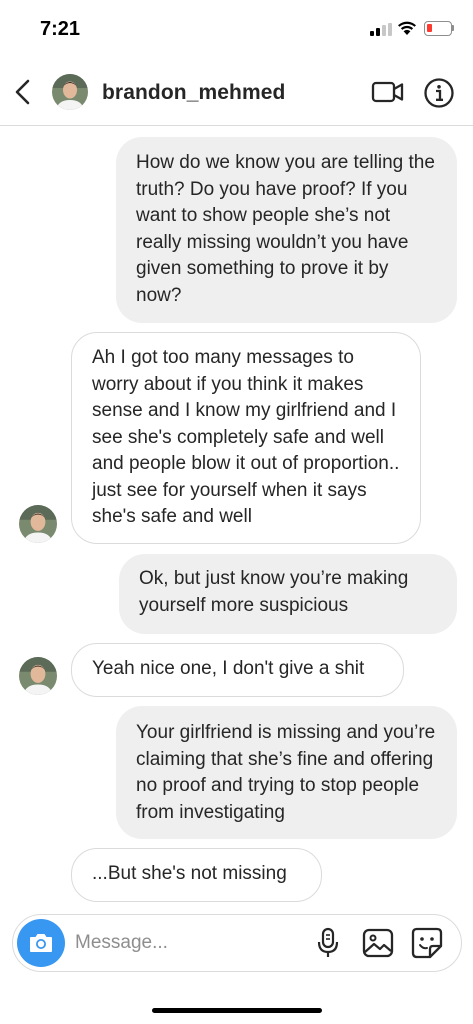 The height and width of the screenshot is (1024, 473). Describe the element at coordinates (328, 943) in the screenshot. I see `microphone-icon` at that location.